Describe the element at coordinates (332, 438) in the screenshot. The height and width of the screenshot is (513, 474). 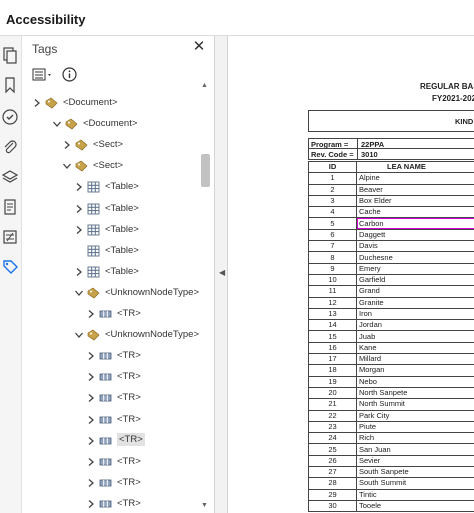
I see `id-cell: 24` at that location.